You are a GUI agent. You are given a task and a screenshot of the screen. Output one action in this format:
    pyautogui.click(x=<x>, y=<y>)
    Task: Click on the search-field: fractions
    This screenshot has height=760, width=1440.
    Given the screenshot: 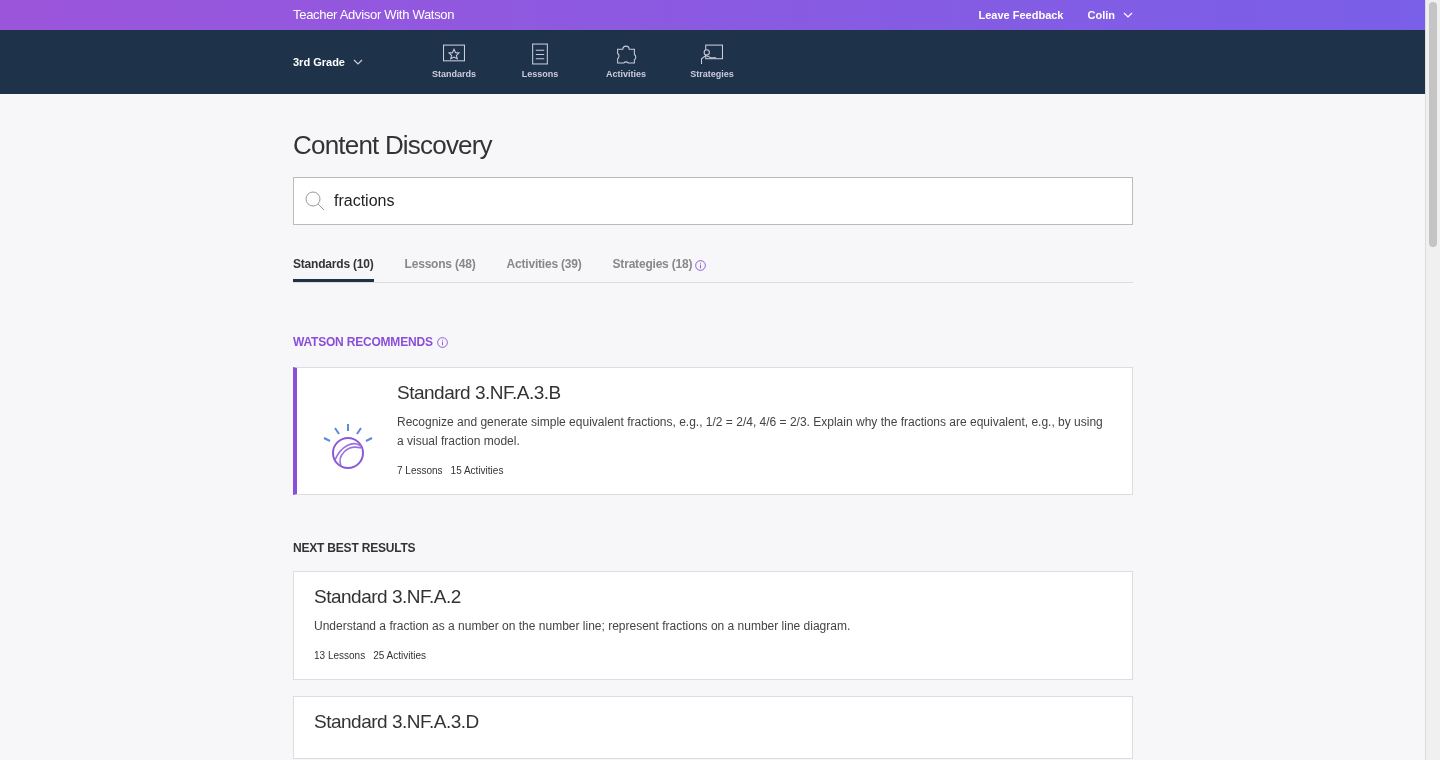 What is the action you would take?
    pyautogui.click(x=713, y=201)
    